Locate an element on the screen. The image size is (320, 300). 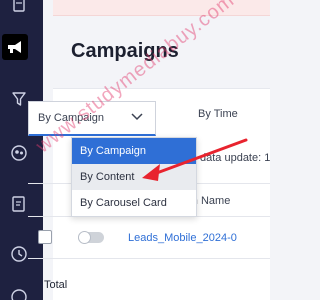
data-update-info: data update: 1 is located at coordinates (235, 158).